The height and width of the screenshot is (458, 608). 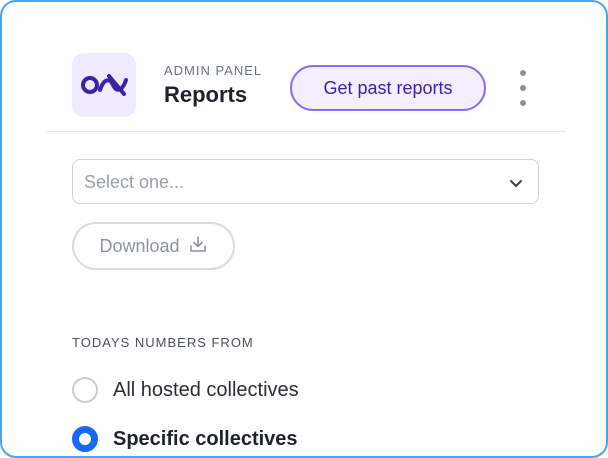 I want to click on radio-label-all-hosted: All hosted collectives, so click(x=206, y=389).